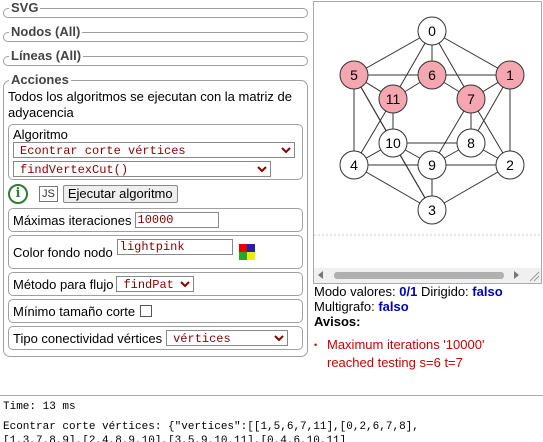  I want to click on graph-node-label: 0, so click(432, 31).